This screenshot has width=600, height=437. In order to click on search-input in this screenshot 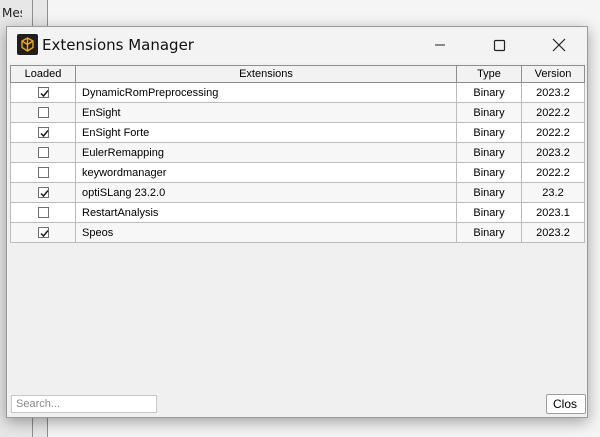, I will do `click(84, 404)`.